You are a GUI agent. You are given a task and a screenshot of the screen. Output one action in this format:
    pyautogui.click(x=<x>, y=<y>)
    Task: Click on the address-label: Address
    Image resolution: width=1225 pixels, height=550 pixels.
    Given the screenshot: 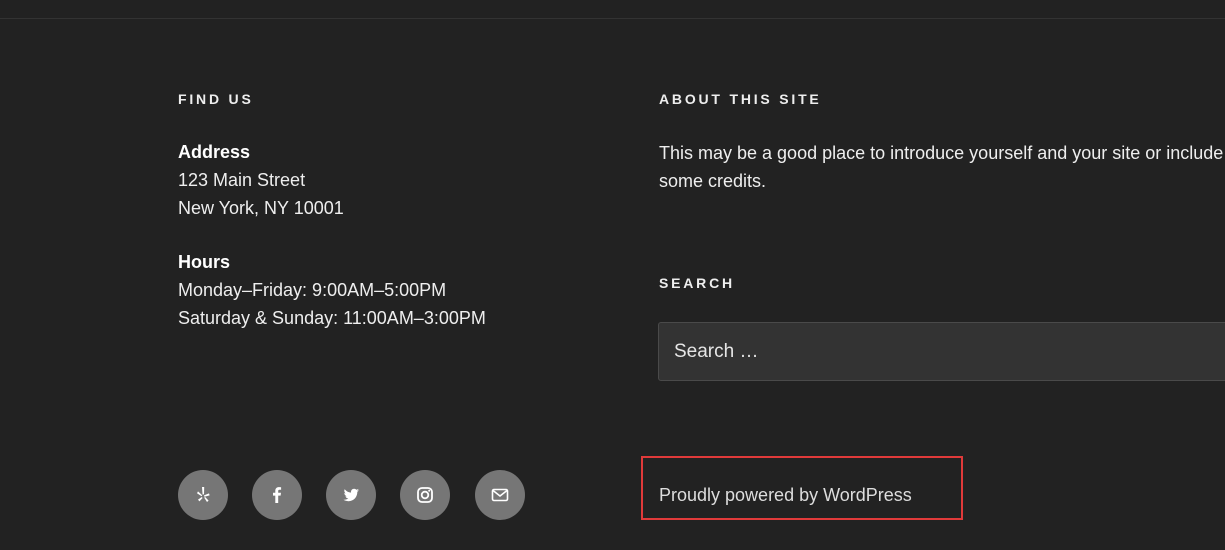 What is the action you would take?
    pyautogui.click(x=214, y=152)
    